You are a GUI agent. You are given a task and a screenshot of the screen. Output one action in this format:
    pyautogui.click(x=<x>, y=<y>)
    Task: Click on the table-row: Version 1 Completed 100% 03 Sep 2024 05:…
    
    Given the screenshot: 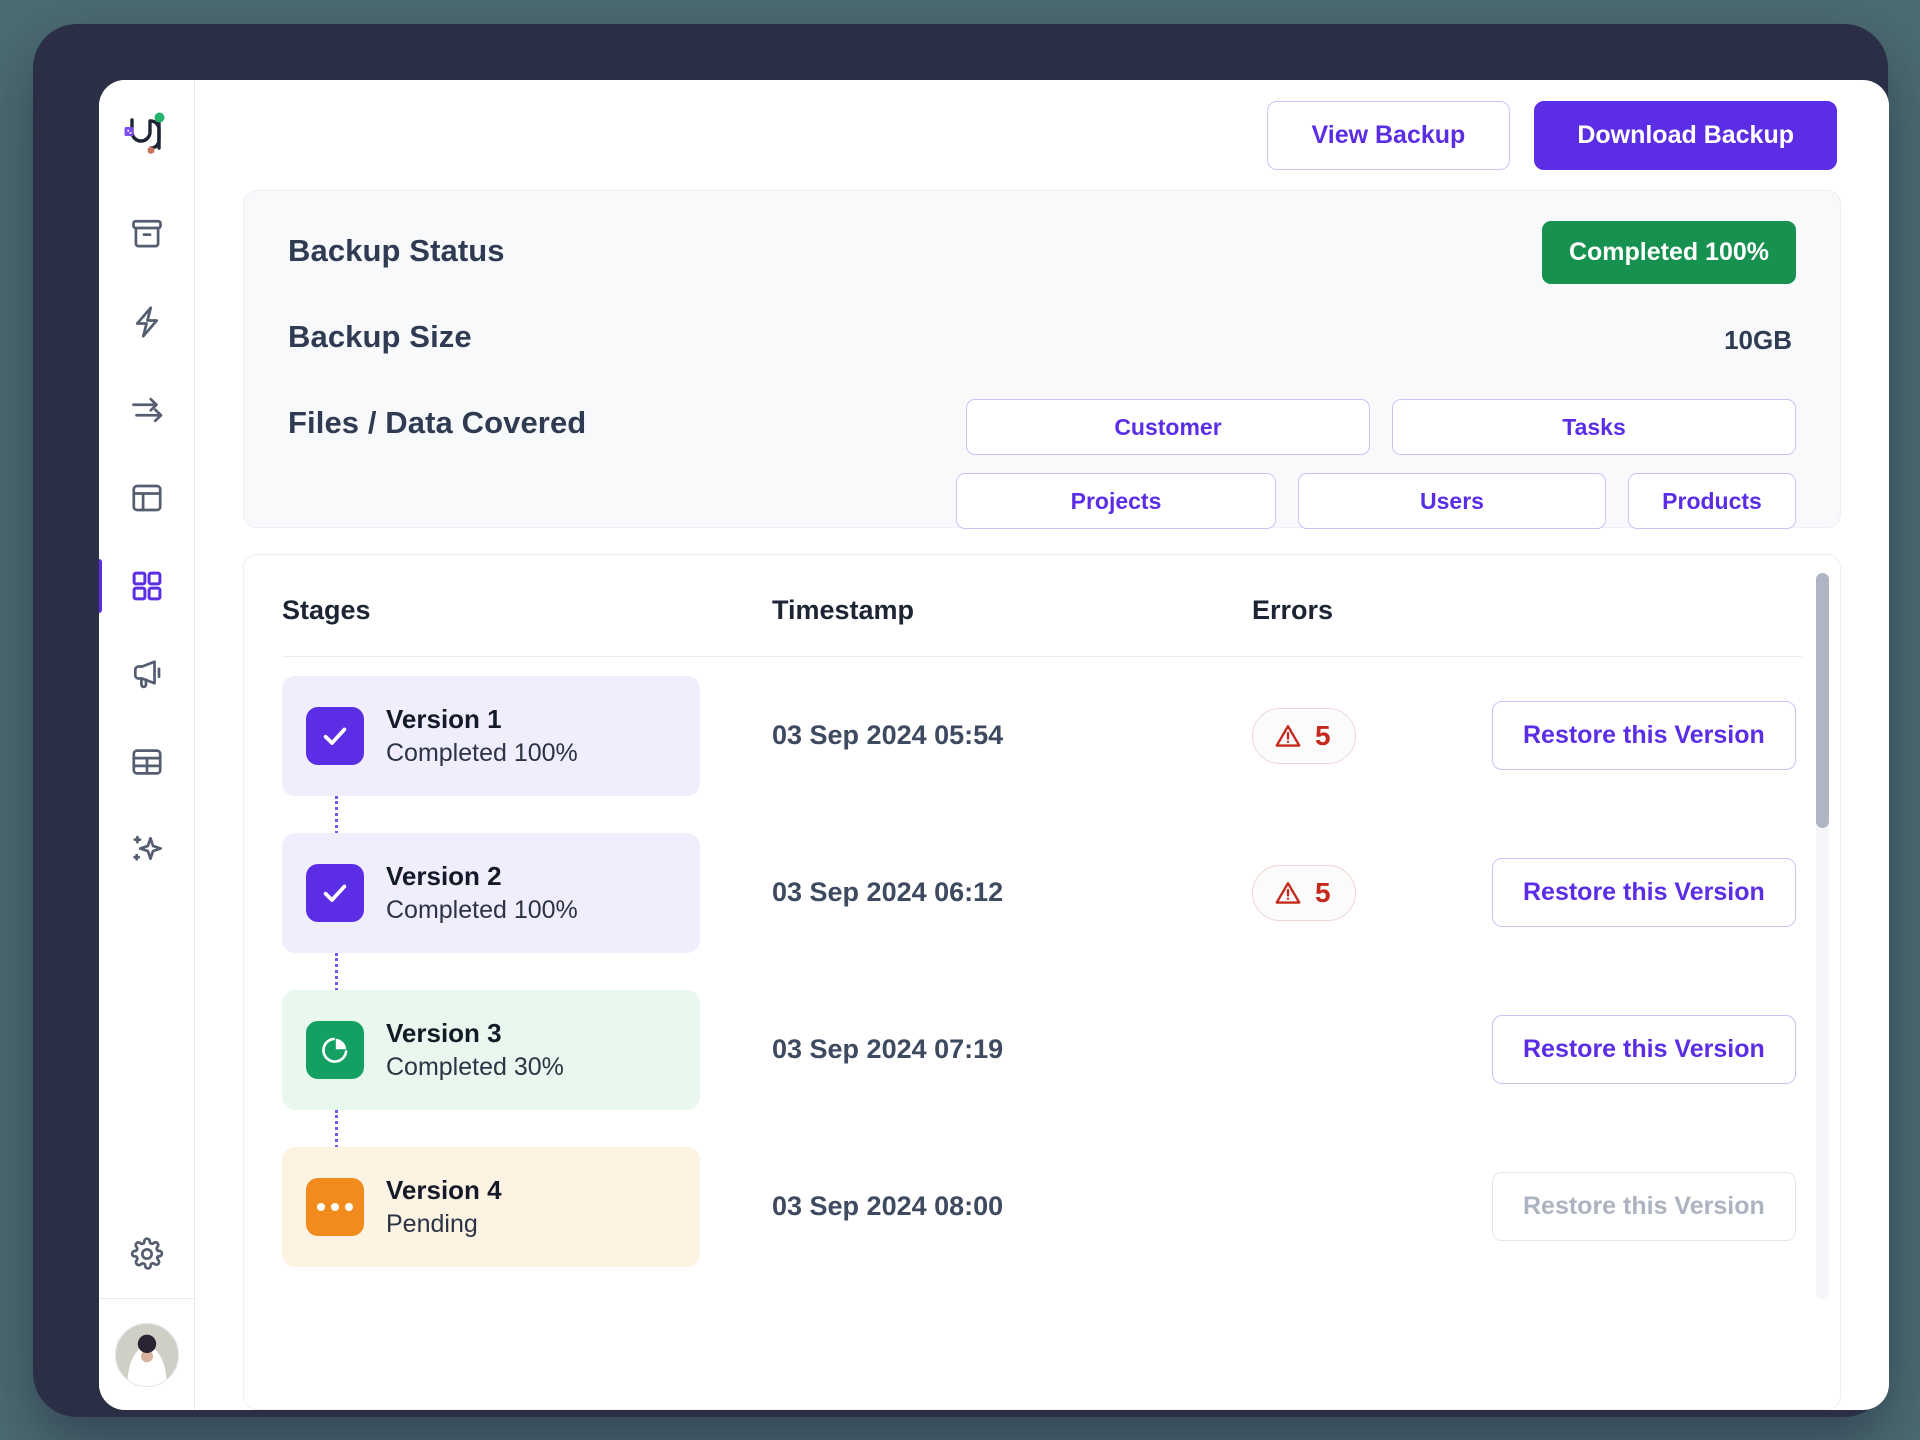 What is the action you would take?
    pyautogui.click(x=1042, y=745)
    